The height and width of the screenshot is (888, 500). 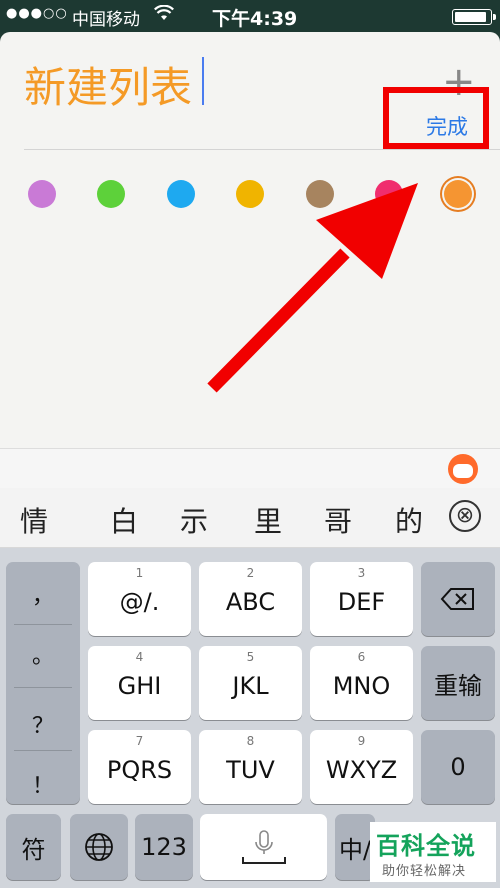 What do you see at coordinates (361, 657) in the screenshot?
I see `key-number: 6` at bounding box center [361, 657].